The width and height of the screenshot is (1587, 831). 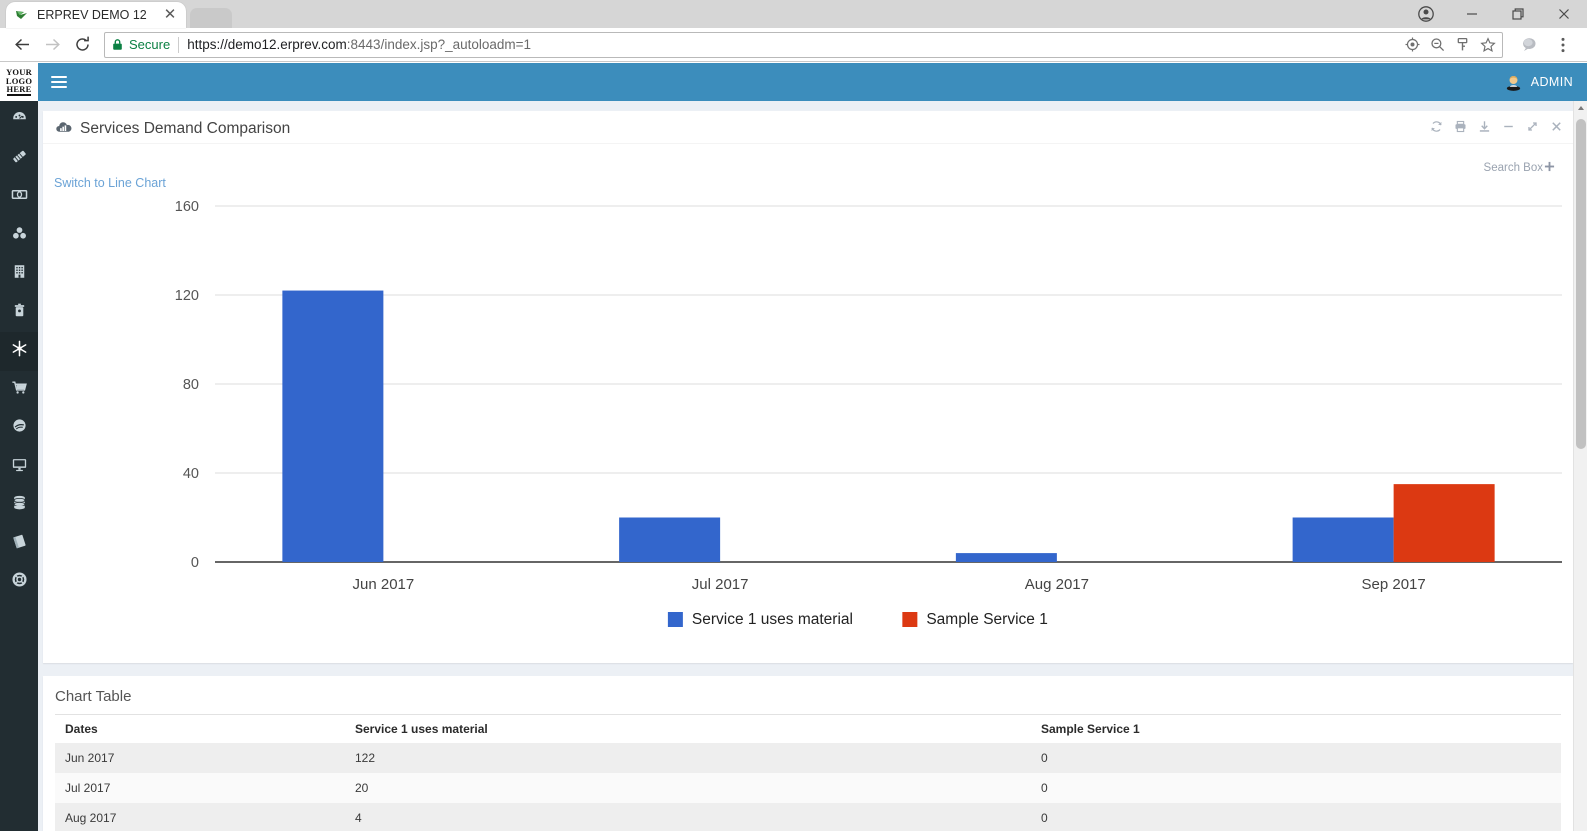 I want to click on money-icon, so click(x=19, y=197).